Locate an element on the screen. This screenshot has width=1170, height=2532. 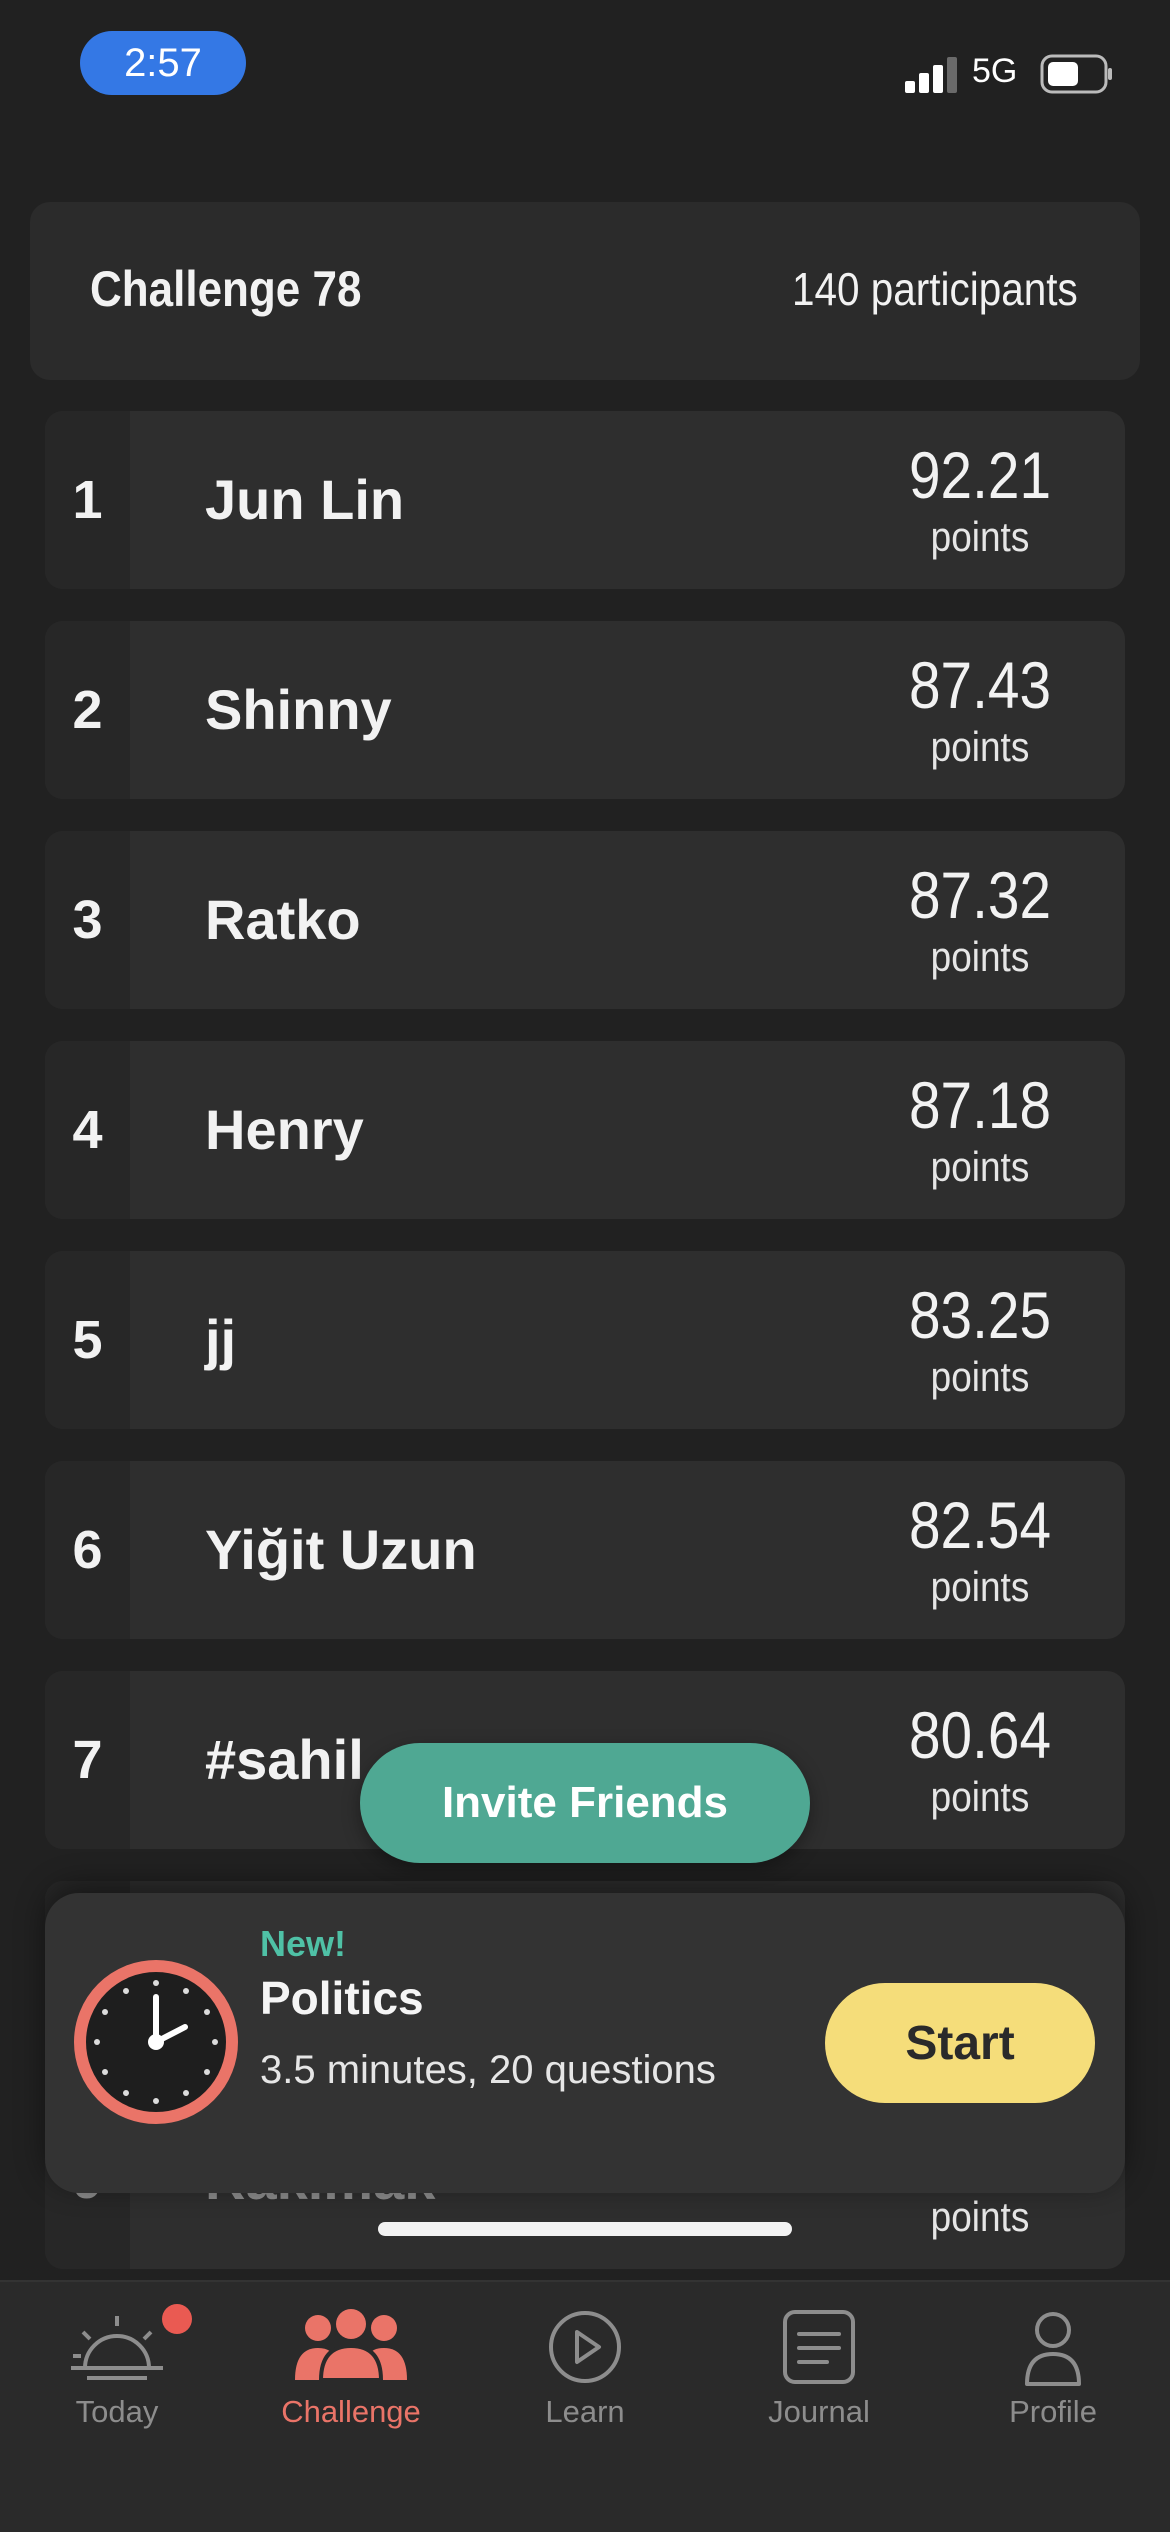
invite-friends-button: Invite Friends is located at coordinates (585, 1803).